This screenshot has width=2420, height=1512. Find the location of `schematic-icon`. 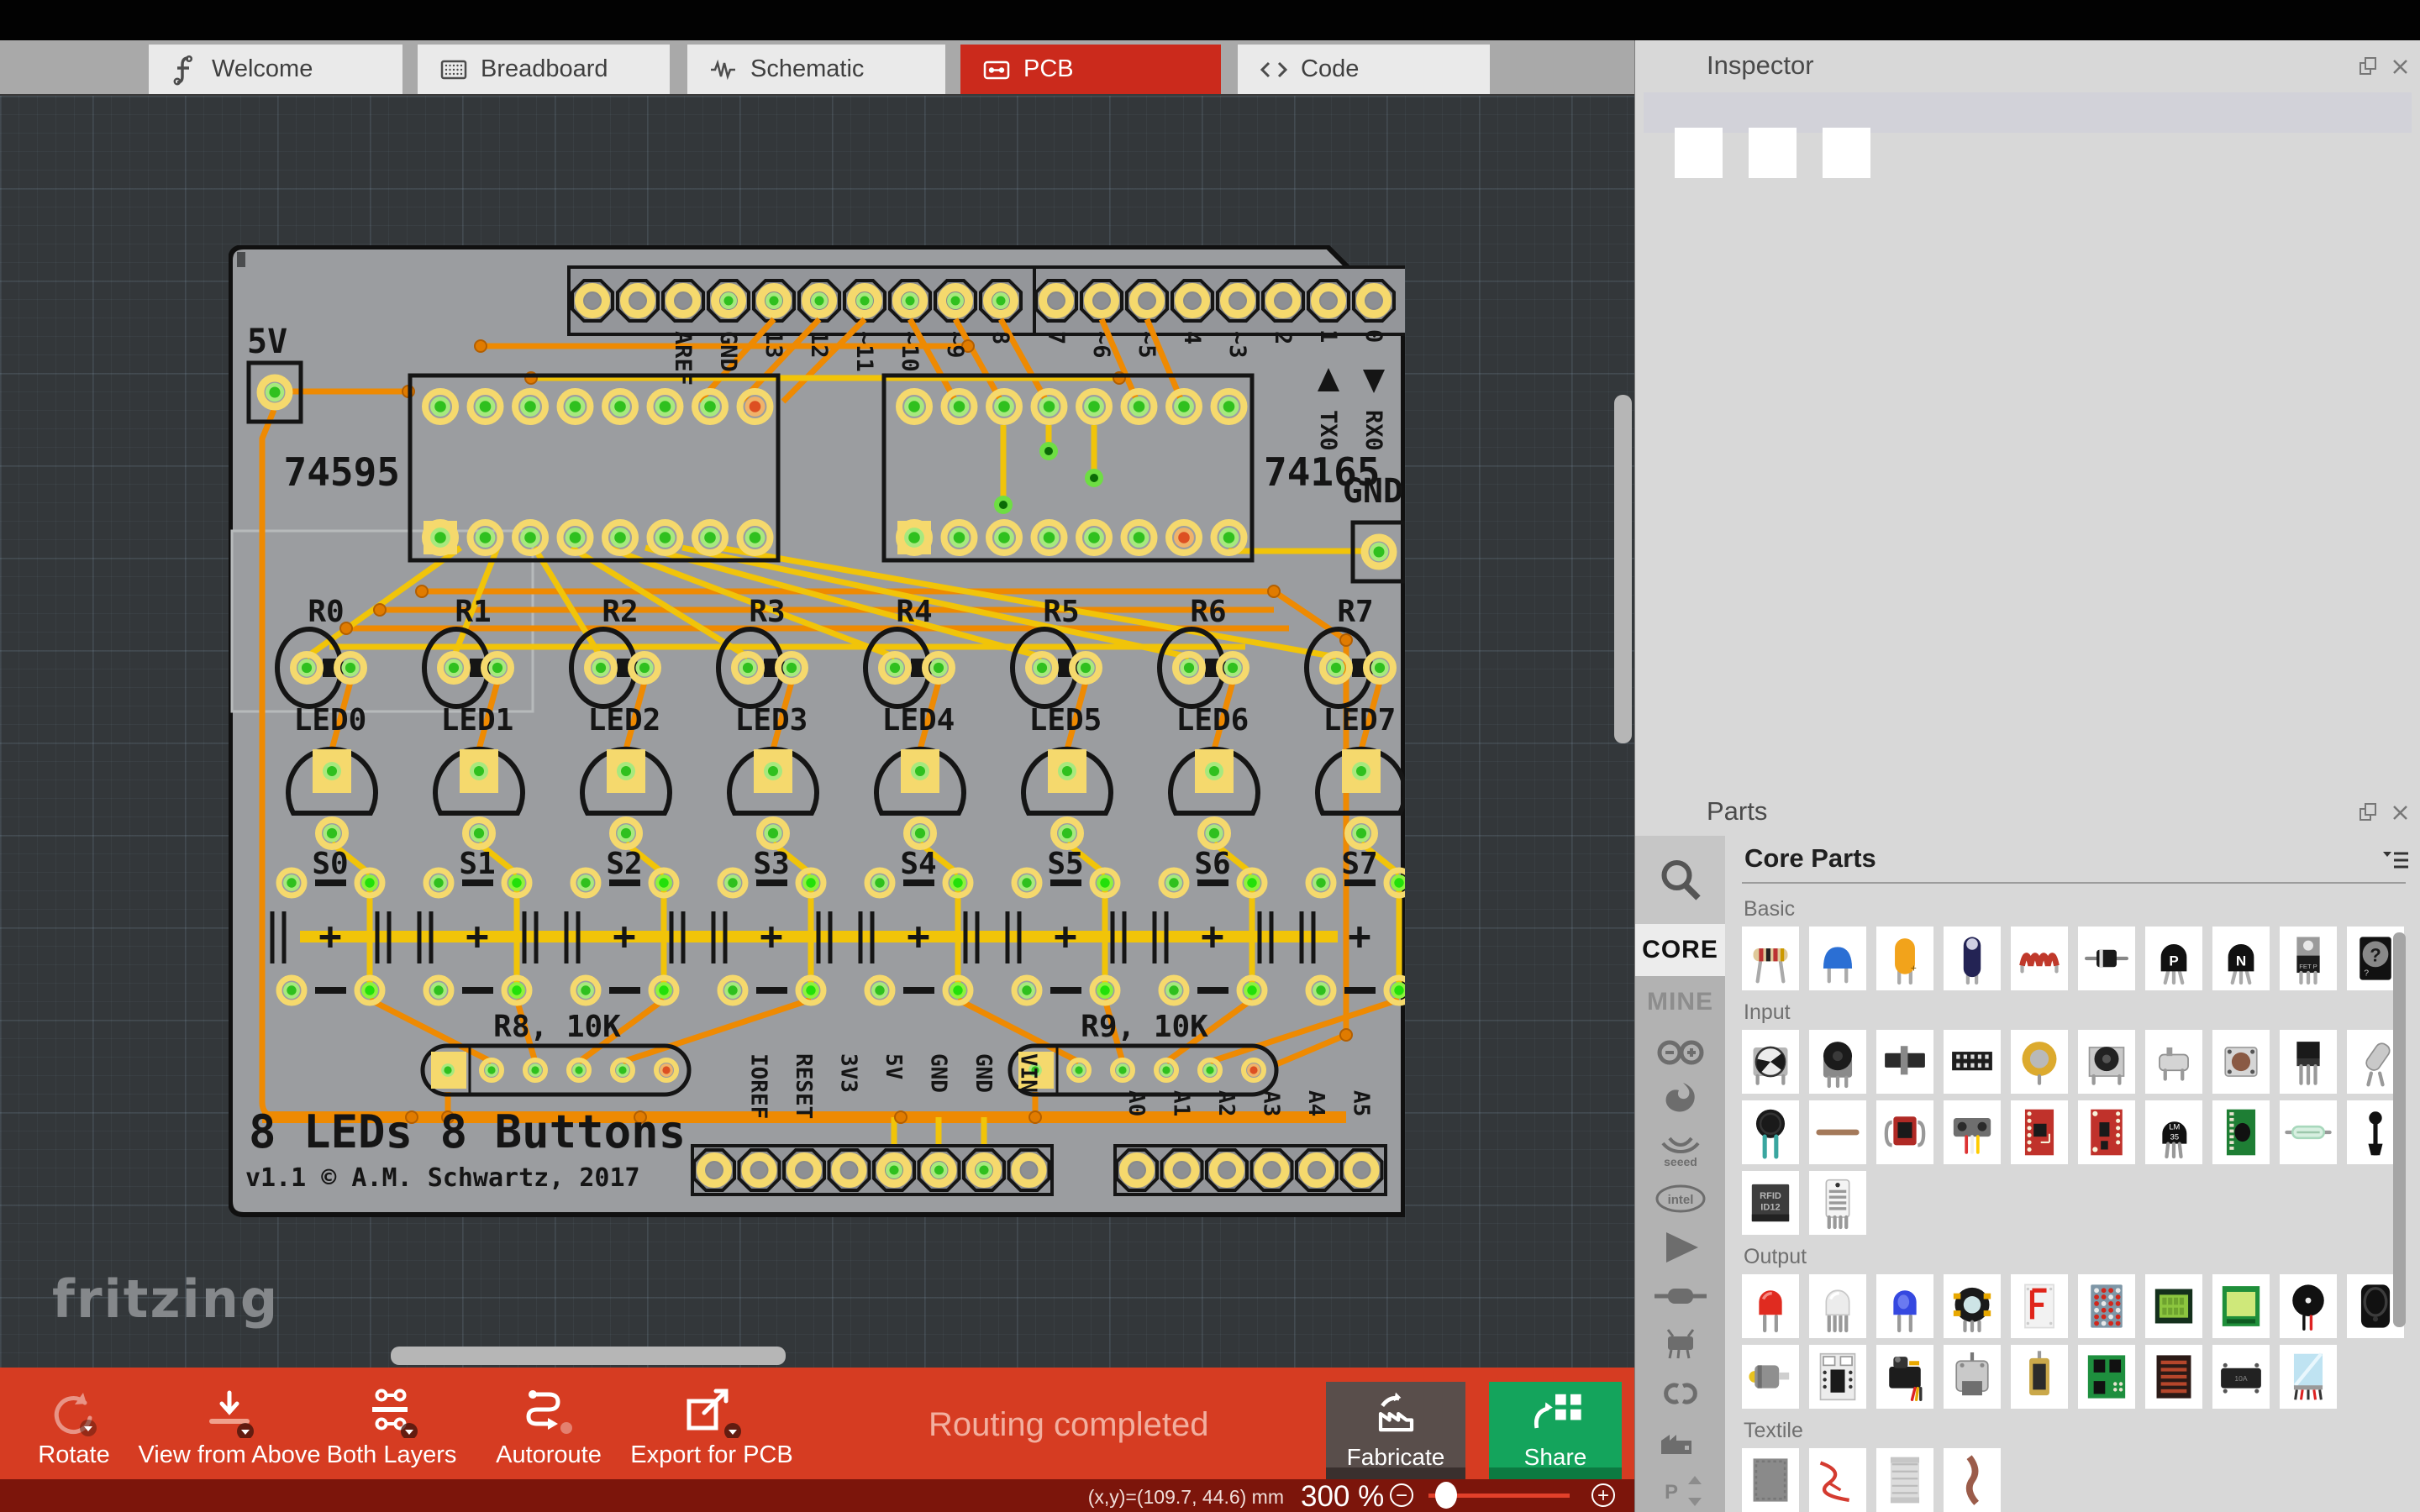

schematic-icon is located at coordinates (723, 69).